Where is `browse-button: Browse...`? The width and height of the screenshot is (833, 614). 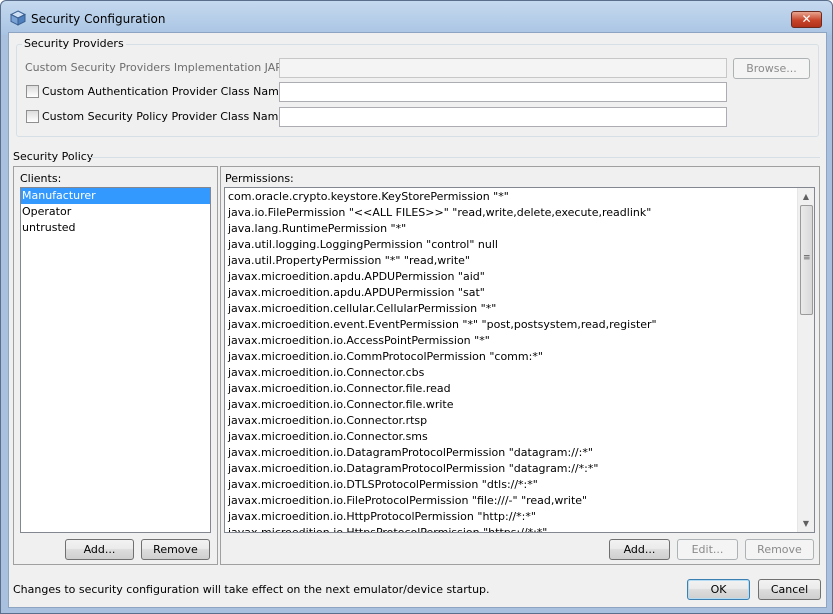
browse-button: Browse... is located at coordinates (771, 68).